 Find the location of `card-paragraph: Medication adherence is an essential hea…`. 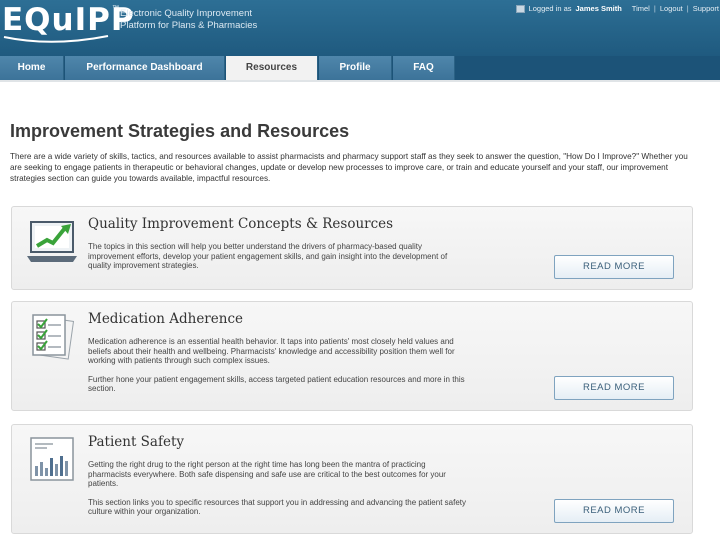

card-paragraph: Medication adherence is an essential hea… is located at coordinates (271, 351).